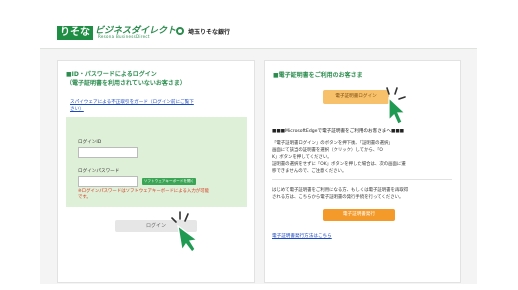  I want to click on issue-certificate-button: 電子証明書発行, so click(359, 215).